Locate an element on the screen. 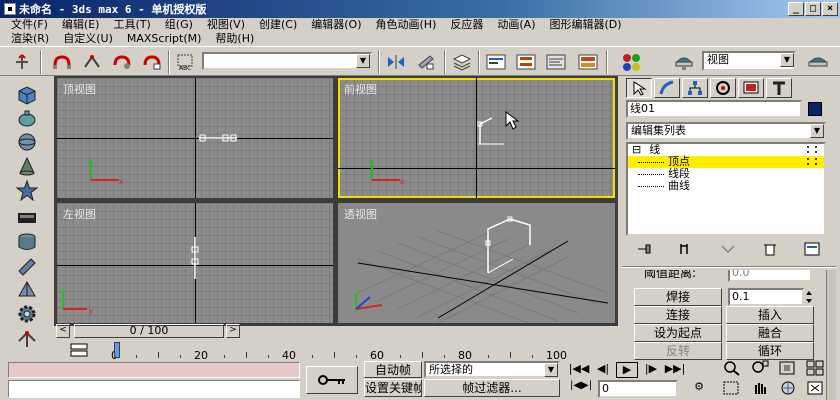  main-menu-item: 帮助(H) is located at coordinates (234, 38).